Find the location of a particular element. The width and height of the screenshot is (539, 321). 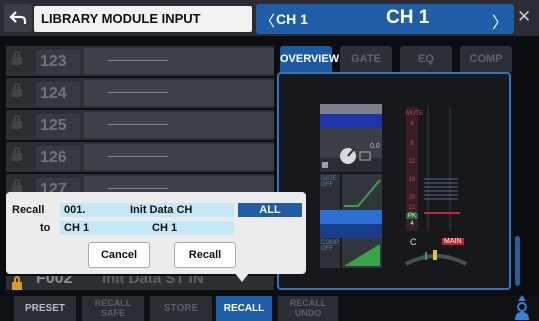

recall-source-field: 001. Init Data CH is located at coordinates (147, 210).